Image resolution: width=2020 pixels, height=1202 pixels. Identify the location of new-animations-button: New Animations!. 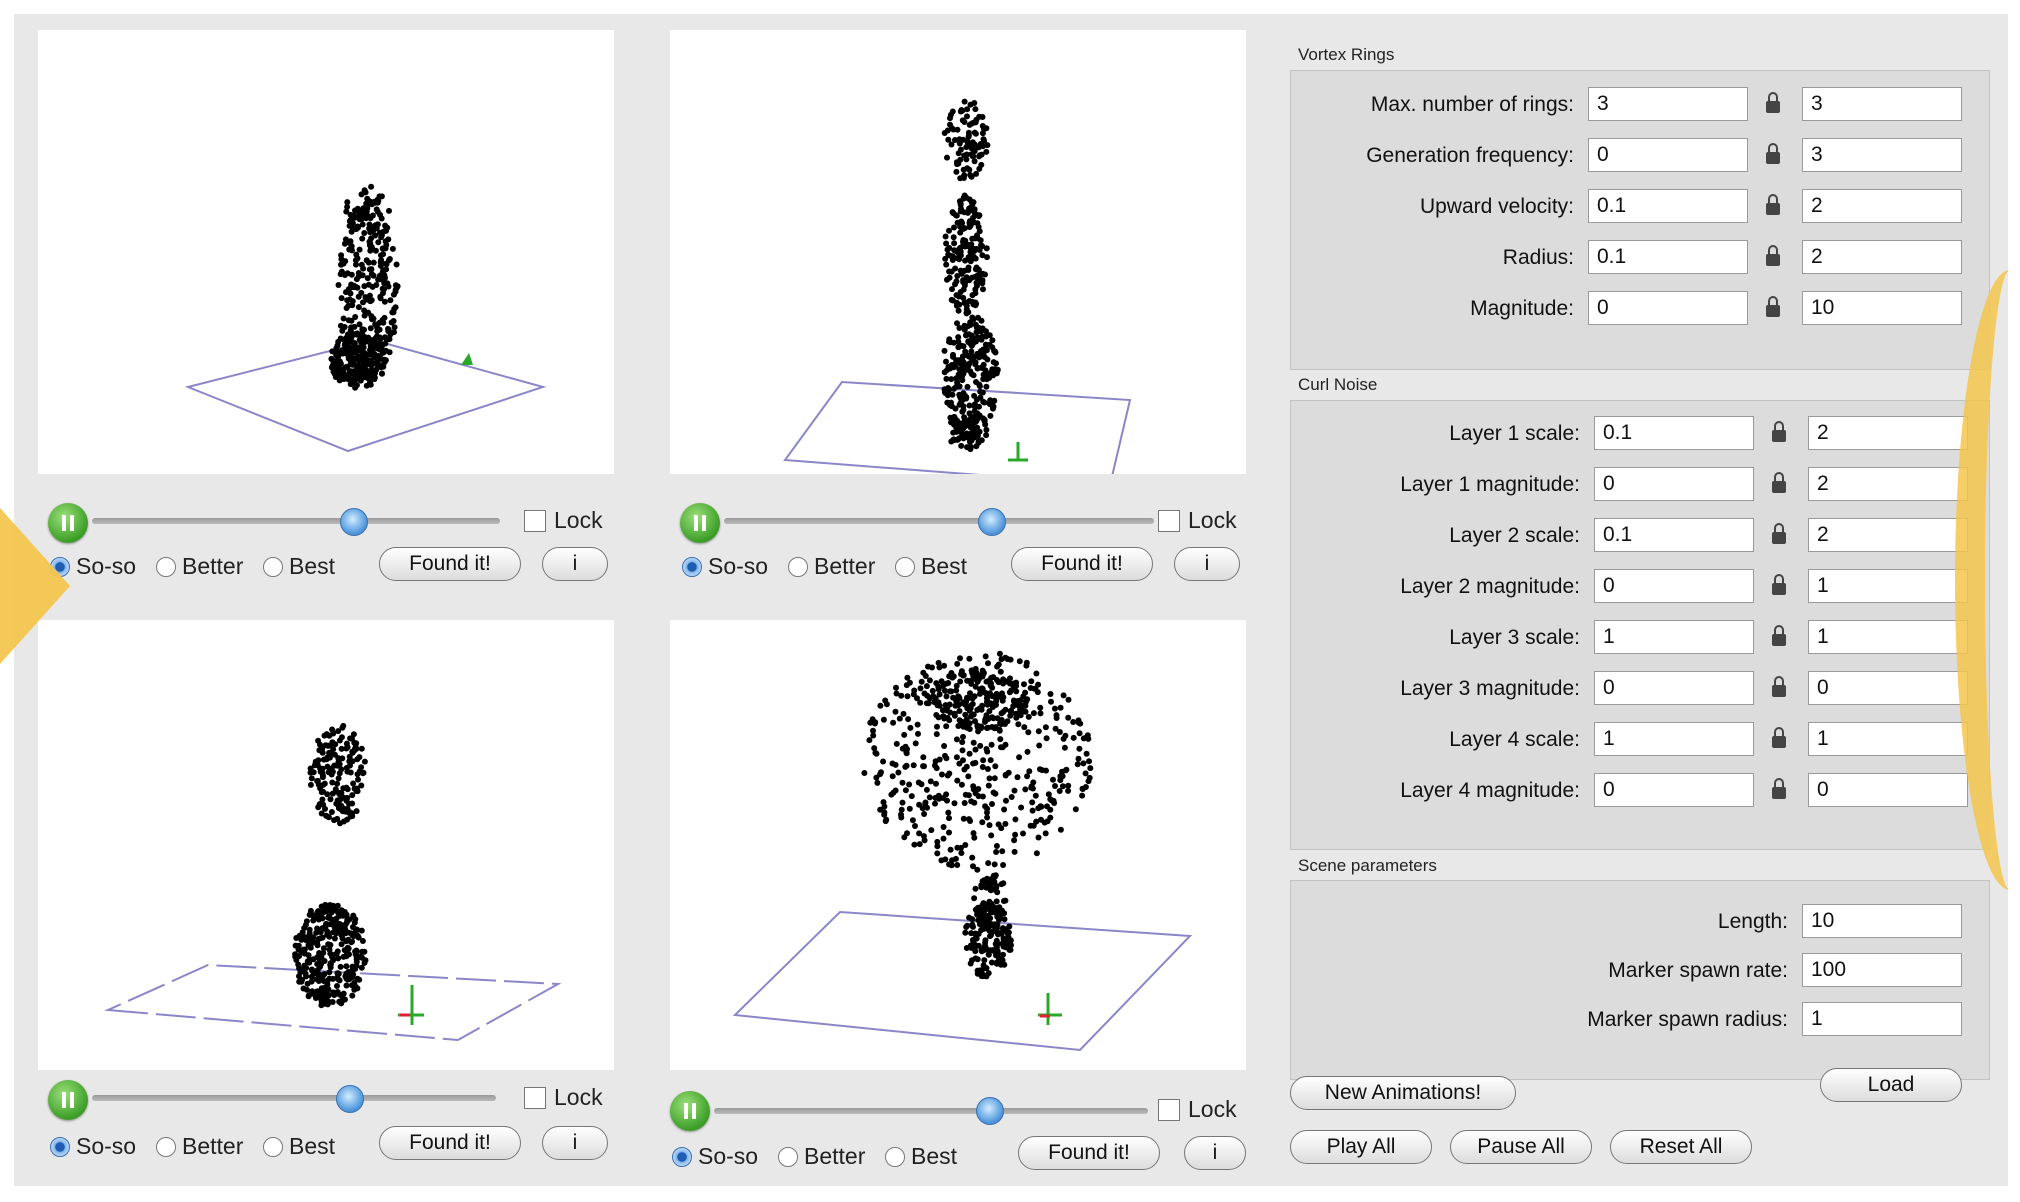
(1403, 1093).